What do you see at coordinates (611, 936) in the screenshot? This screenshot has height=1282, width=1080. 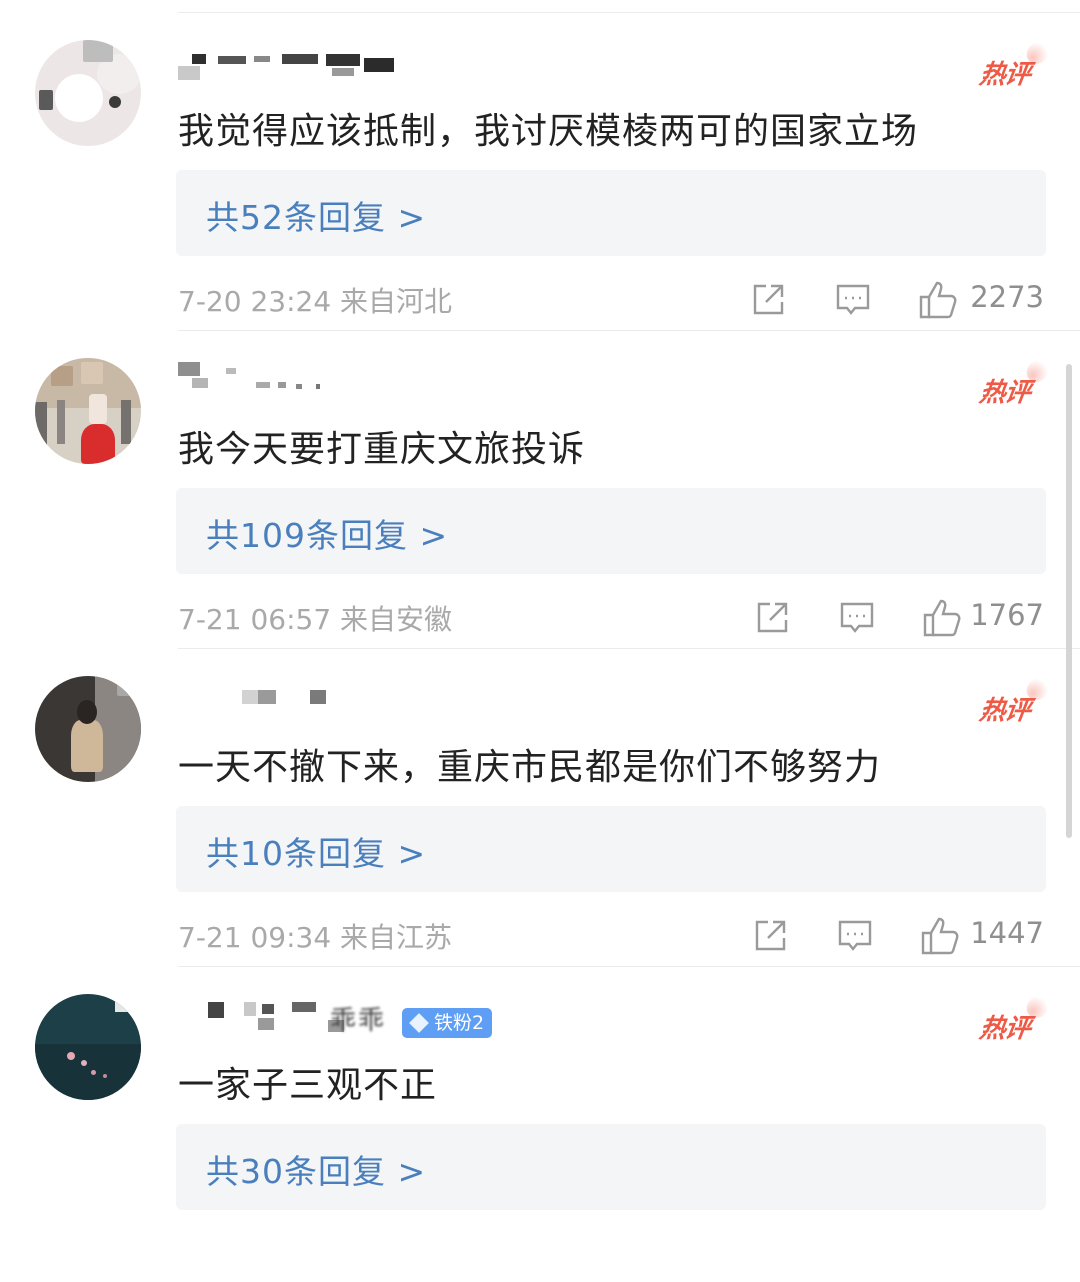 I see `comment-meta: 7-21 09:34 来自江苏 1447` at bounding box center [611, 936].